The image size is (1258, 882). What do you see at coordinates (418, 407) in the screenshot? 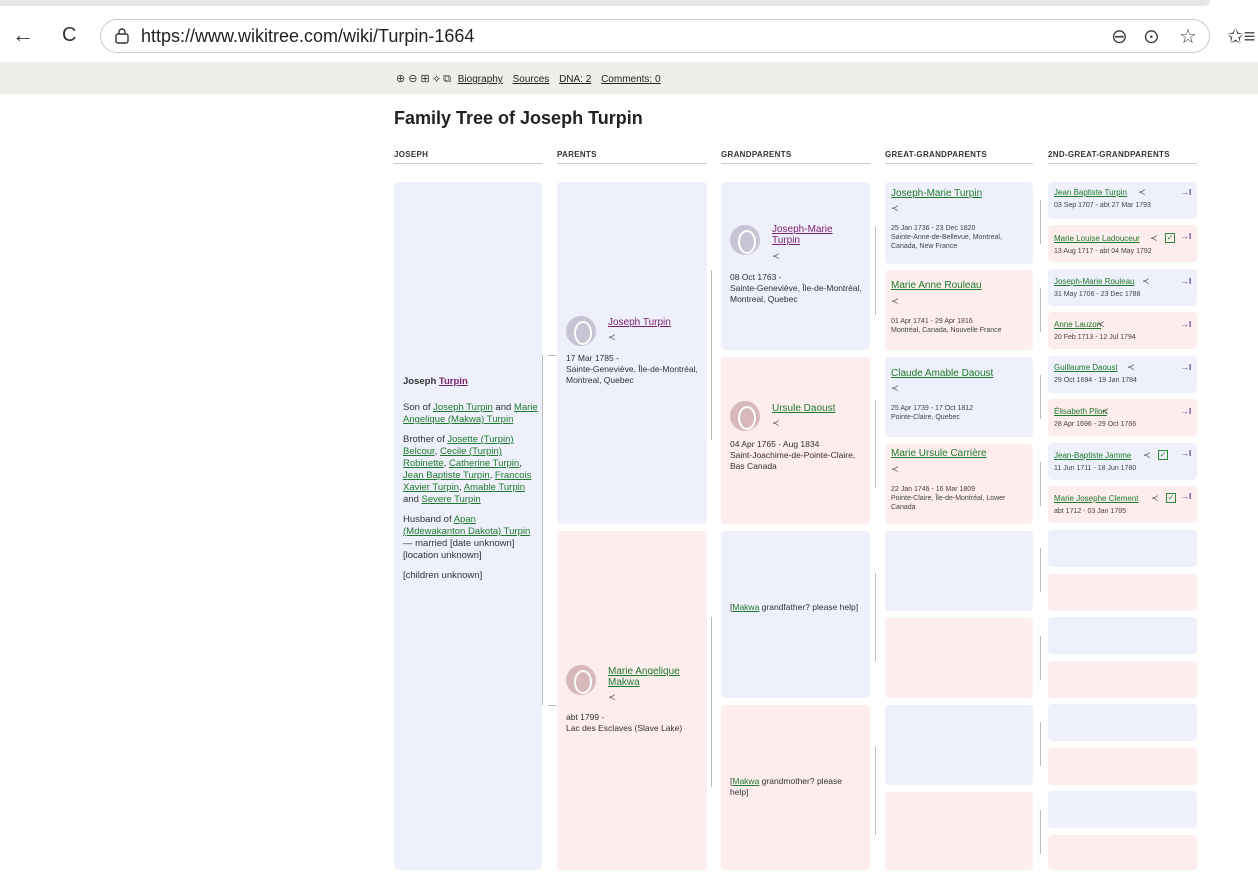
I see `son-of-label: Son of` at bounding box center [418, 407].